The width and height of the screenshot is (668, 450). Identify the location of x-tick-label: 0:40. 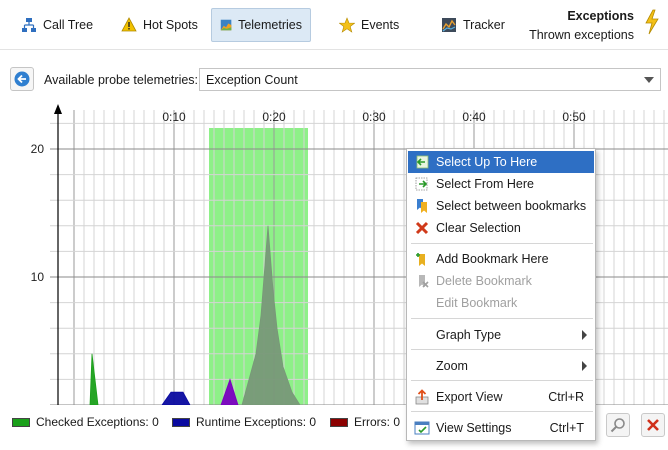
(474, 117).